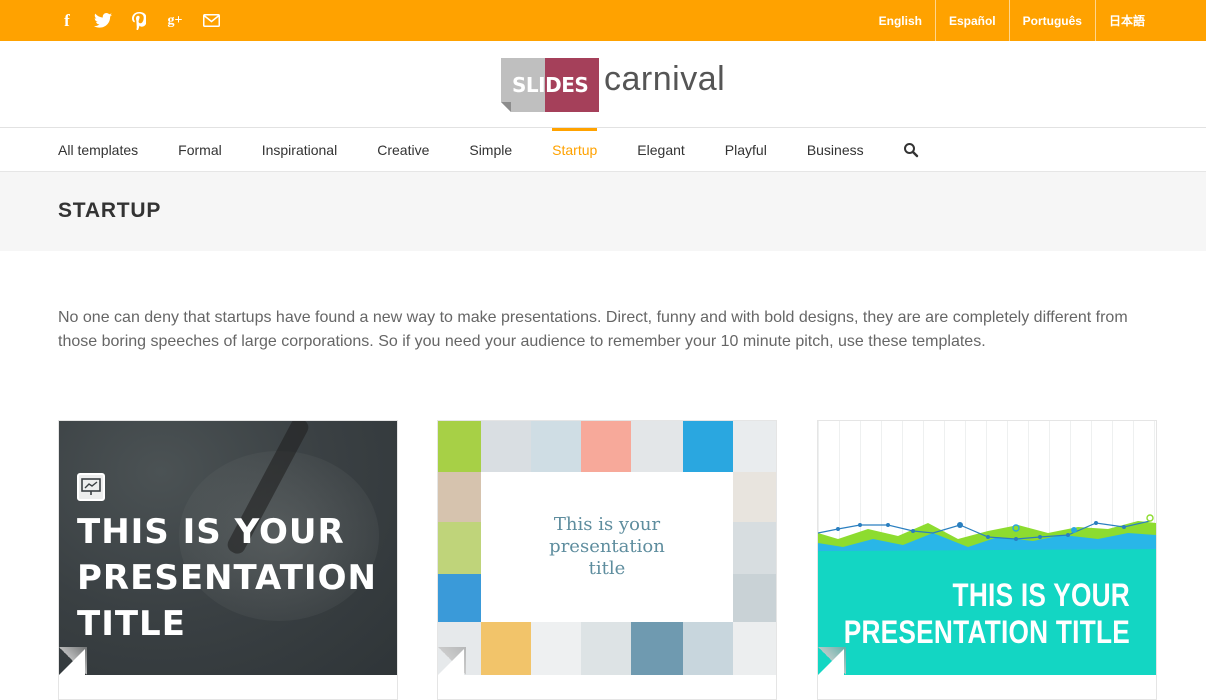 Image resolution: width=1206 pixels, height=700 pixels. Describe the element at coordinates (575, 150) in the screenshot. I see `nav-startup: Startup` at that location.